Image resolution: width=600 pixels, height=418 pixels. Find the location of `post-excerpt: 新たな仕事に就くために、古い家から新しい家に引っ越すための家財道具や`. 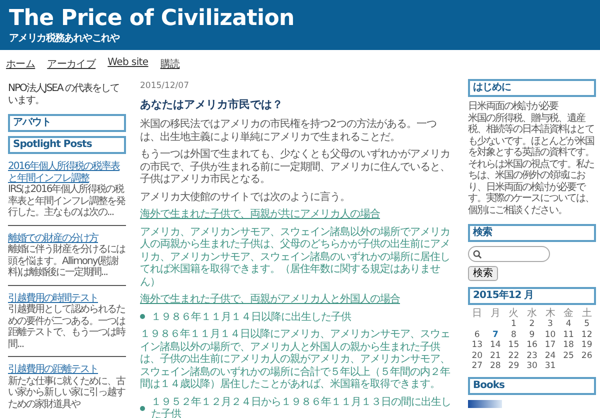

post-excerpt: 新たな仕事に就くために、古い家から新しい家に引っ越すための家財道具や is located at coordinates (67, 393).